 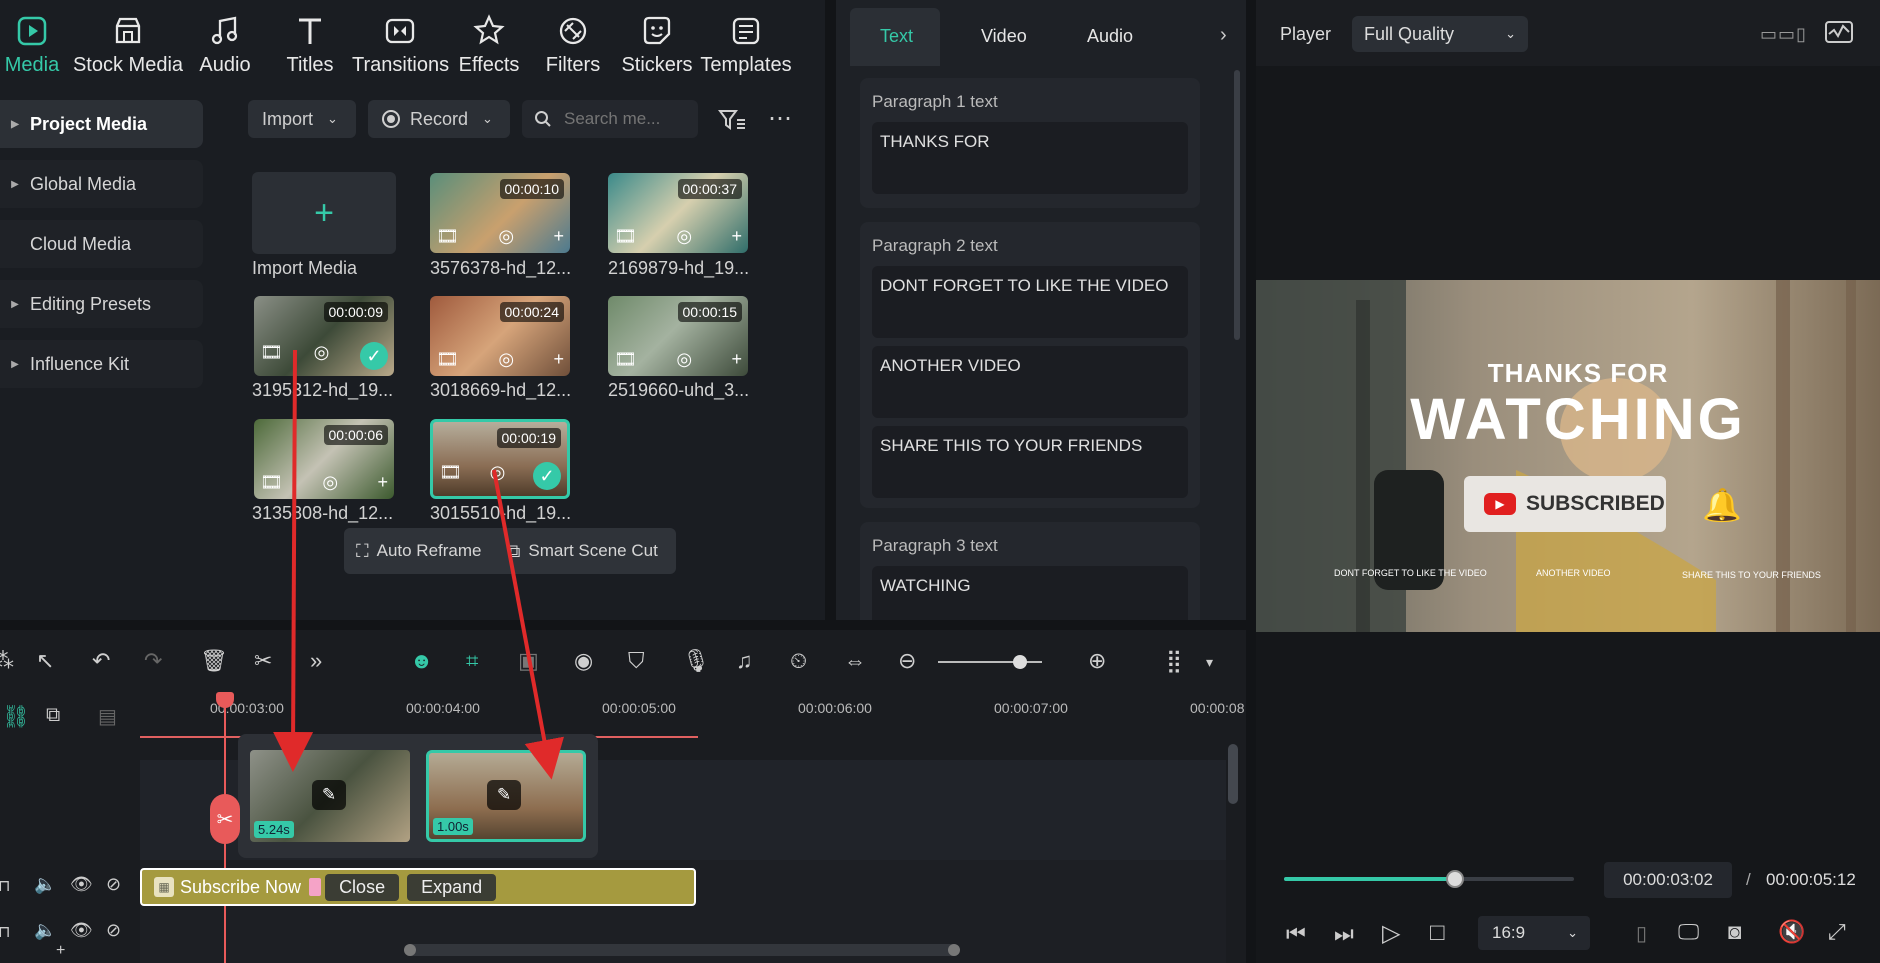 I want to click on track-settings-icon: ▤, so click(x=107, y=716).